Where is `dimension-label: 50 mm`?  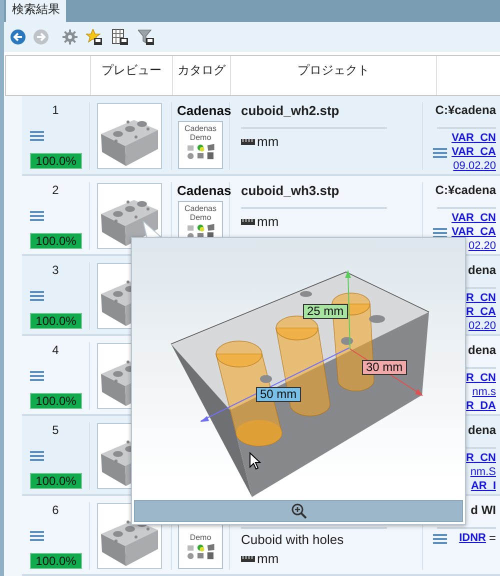
dimension-label: 50 mm is located at coordinates (278, 394).